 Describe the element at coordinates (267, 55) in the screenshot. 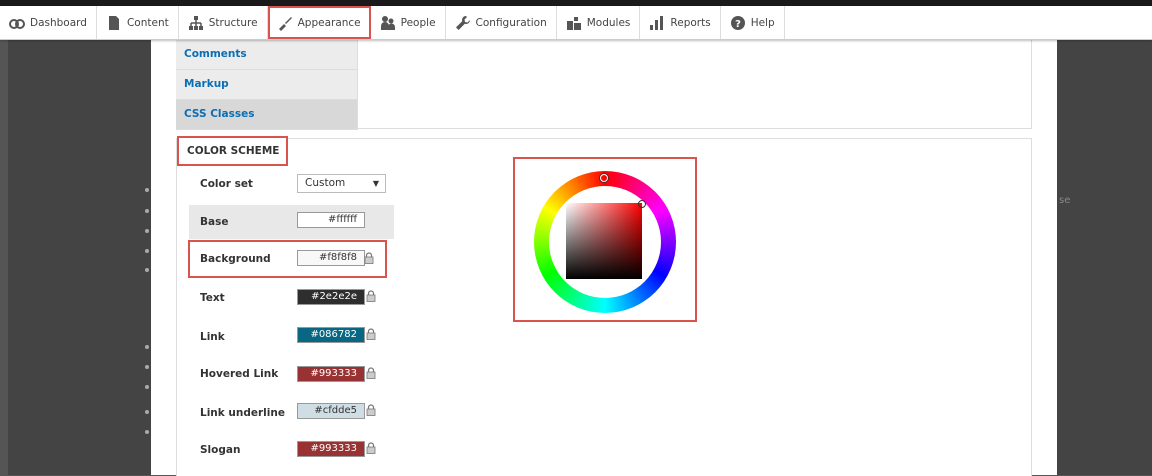

I see `vtab-comments: Comments` at that location.